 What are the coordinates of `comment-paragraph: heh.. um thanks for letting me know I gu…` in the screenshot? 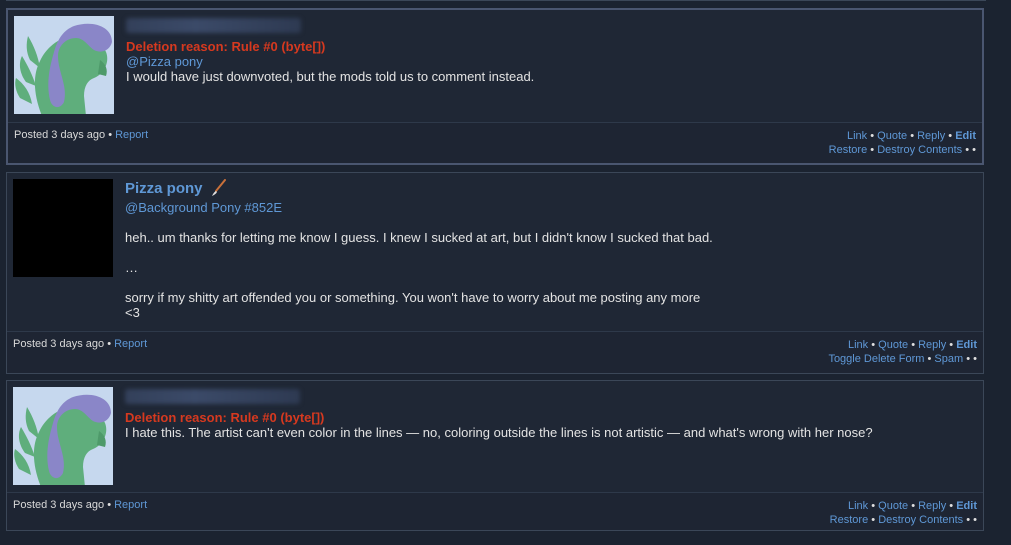 It's located at (419, 237).